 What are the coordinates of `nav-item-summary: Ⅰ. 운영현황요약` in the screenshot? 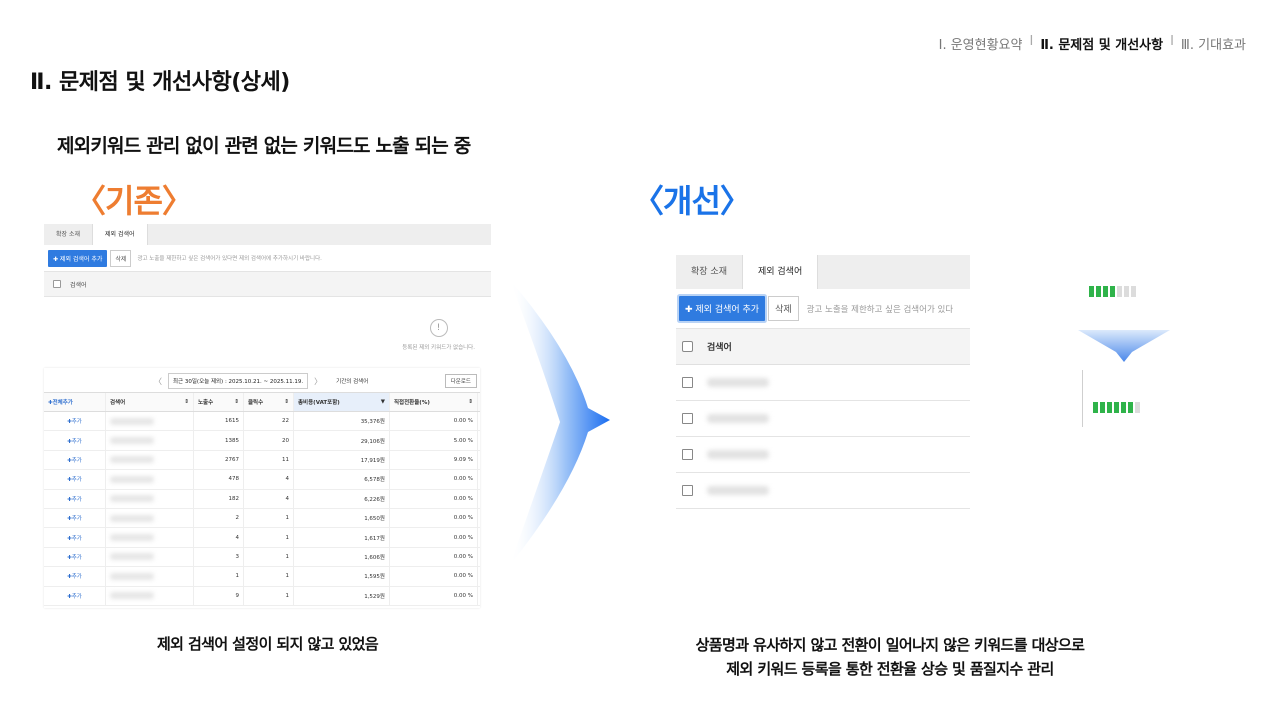 It's located at (981, 43).